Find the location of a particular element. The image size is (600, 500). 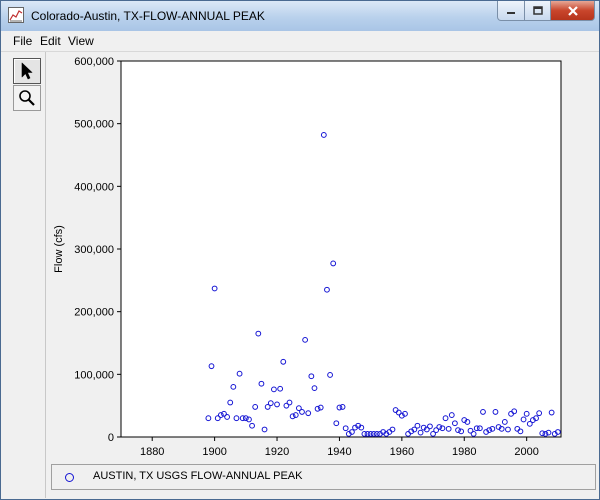

menu-view: View is located at coordinates (81, 41).